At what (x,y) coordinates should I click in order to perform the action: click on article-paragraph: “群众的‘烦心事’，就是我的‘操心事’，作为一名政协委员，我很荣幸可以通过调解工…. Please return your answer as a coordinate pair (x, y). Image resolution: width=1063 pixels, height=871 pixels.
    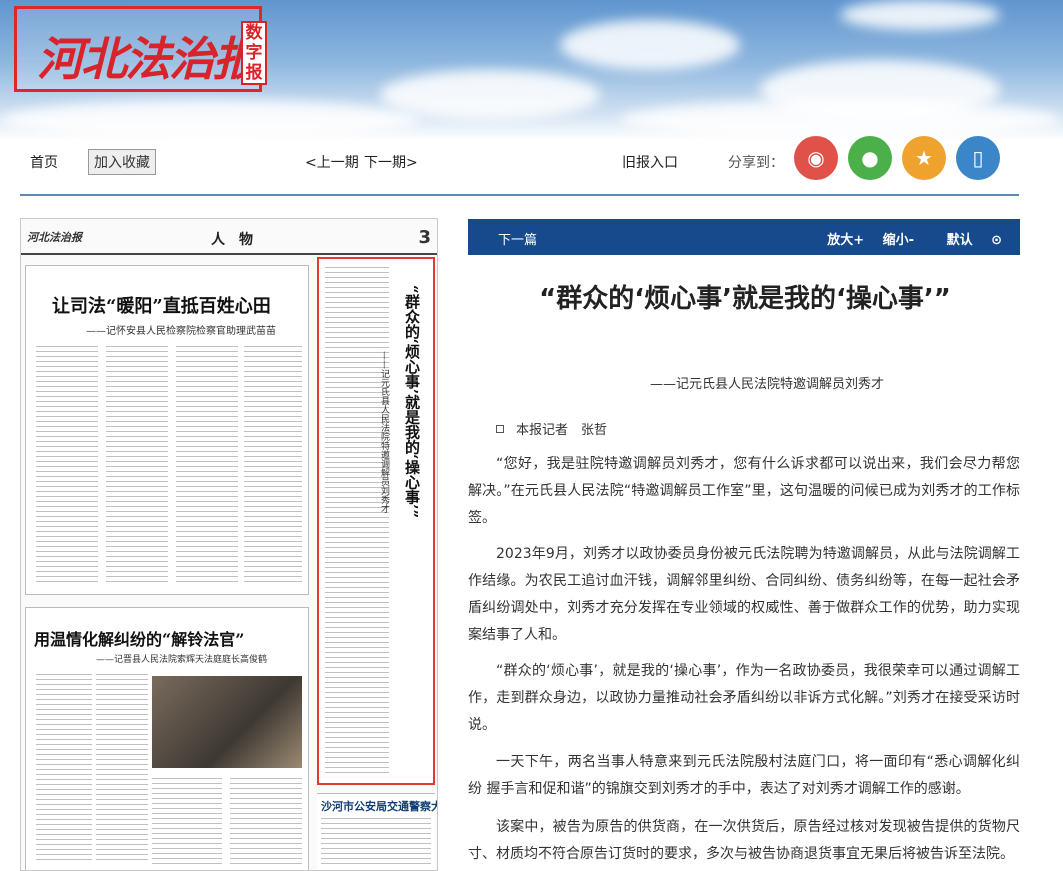
    Looking at the image, I should click on (744, 698).